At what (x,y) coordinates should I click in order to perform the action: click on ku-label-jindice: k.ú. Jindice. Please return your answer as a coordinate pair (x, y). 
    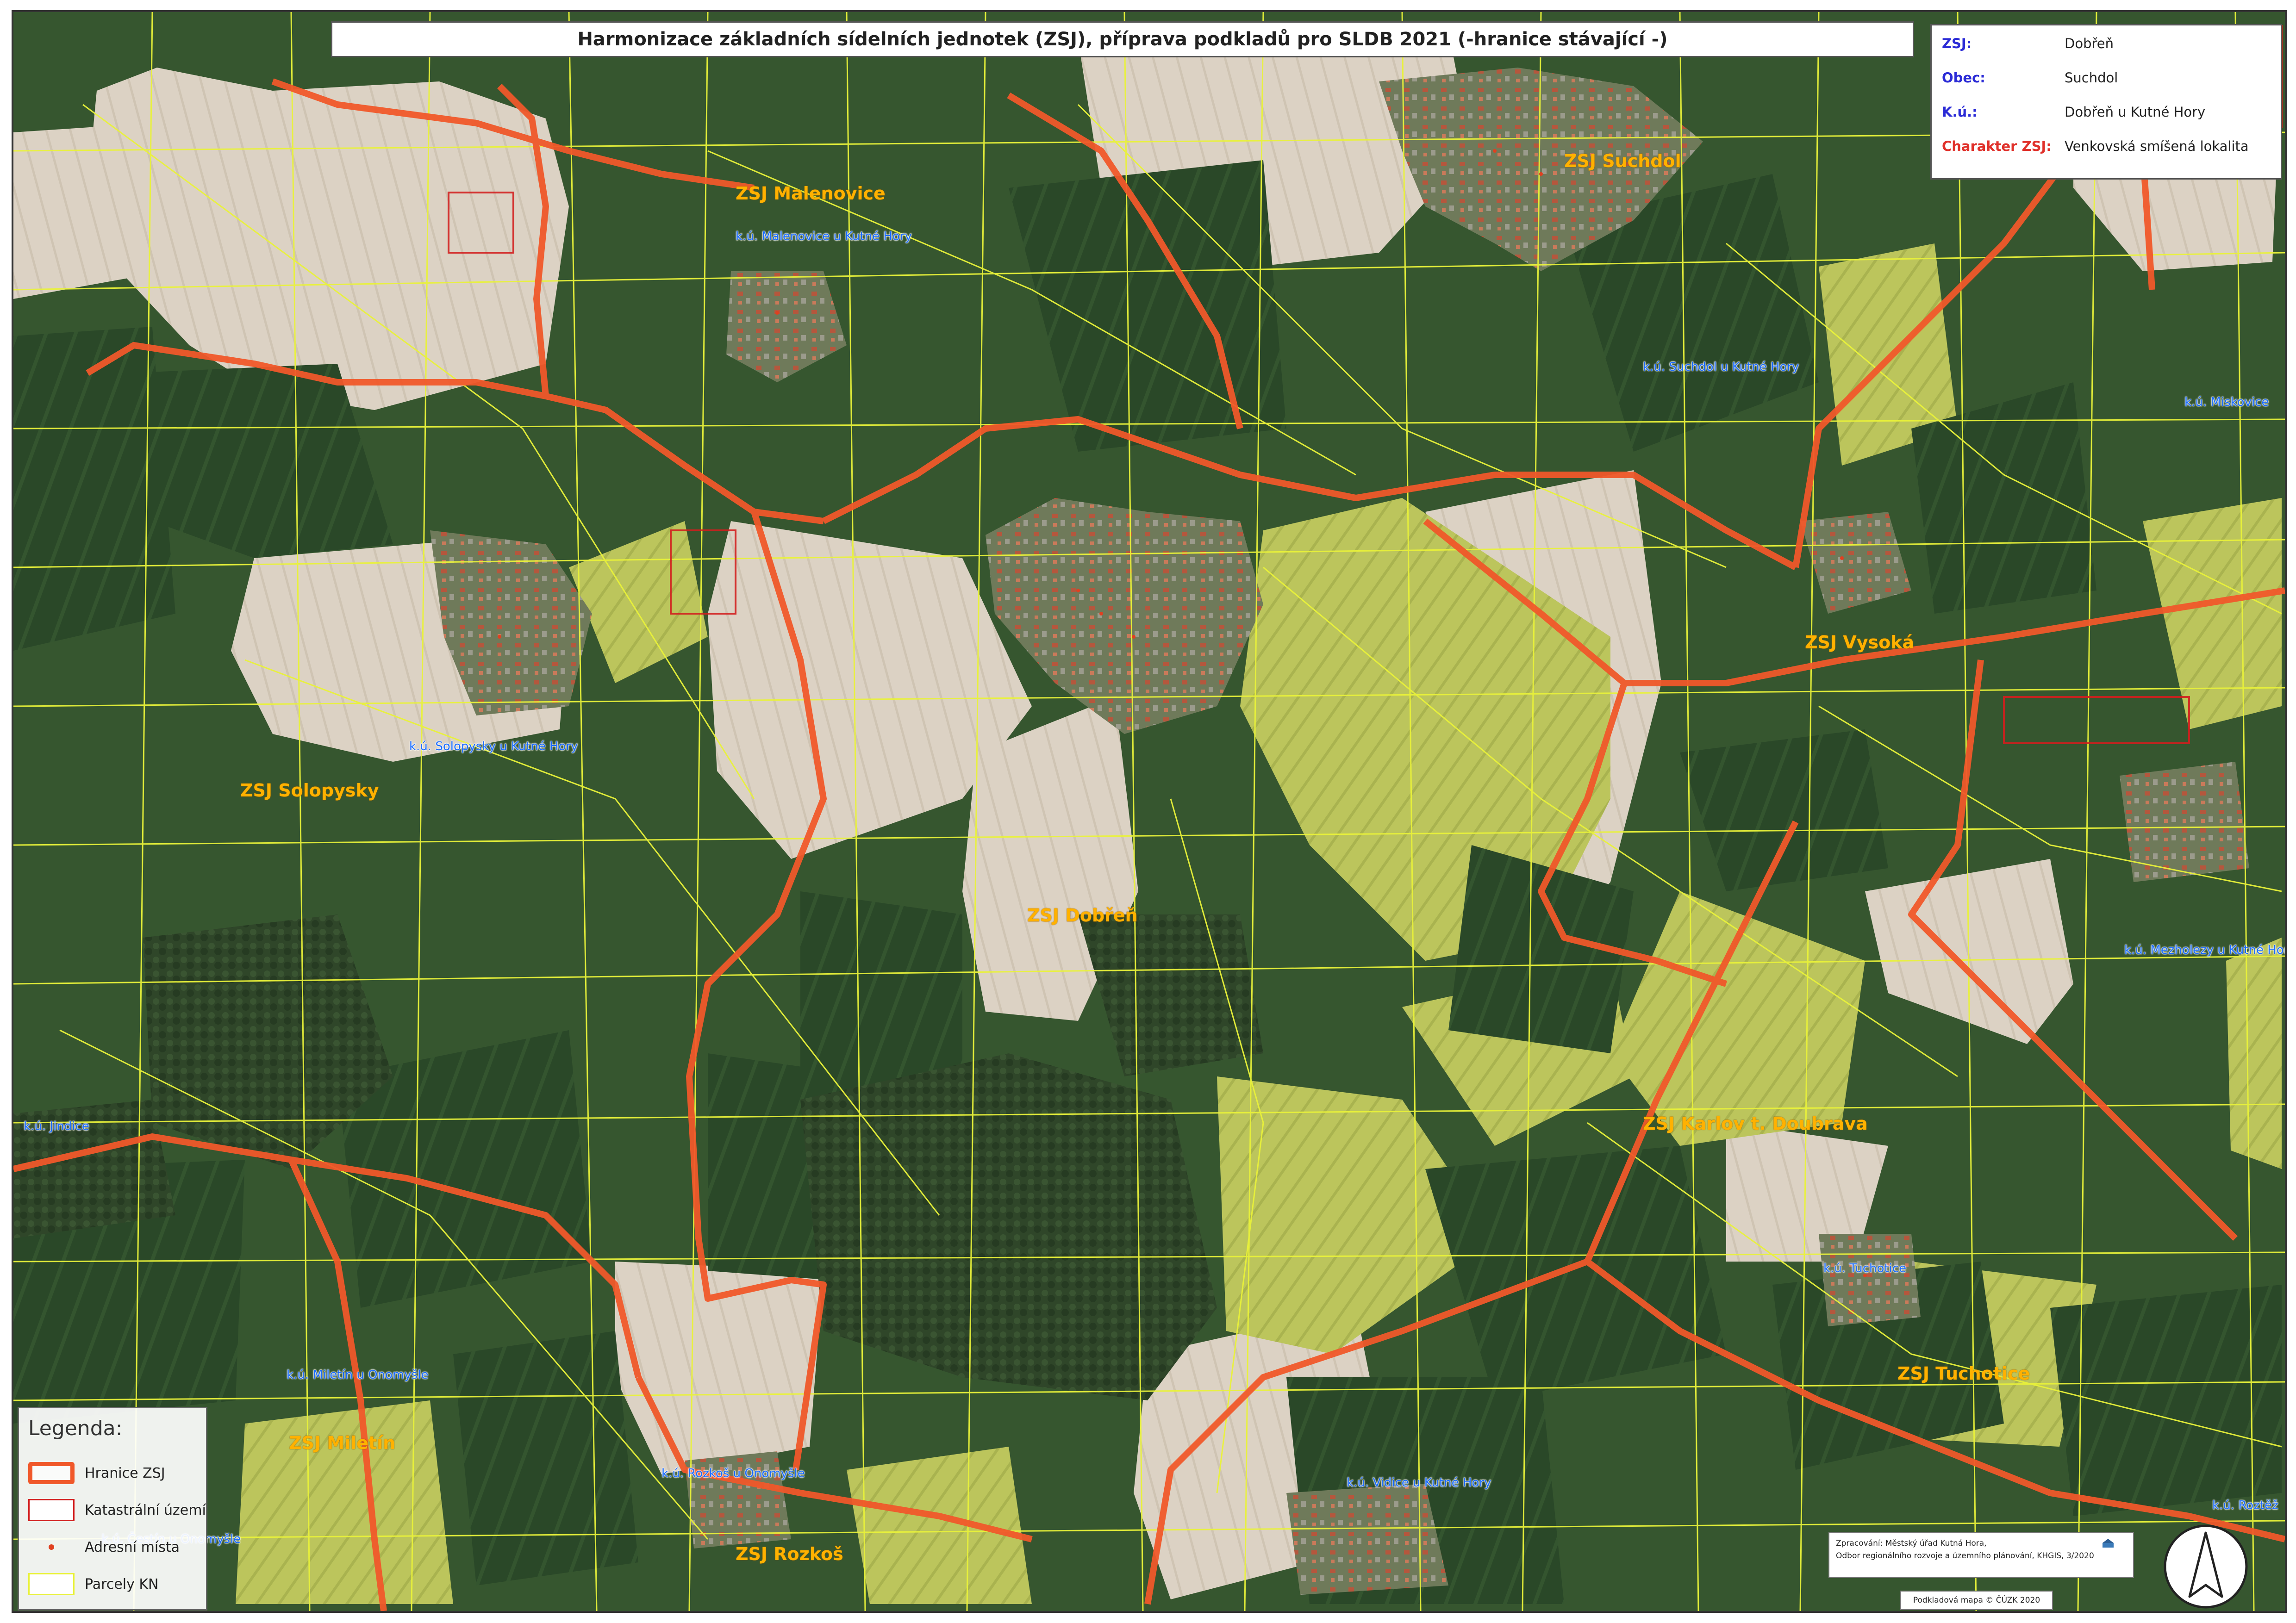
    Looking at the image, I should click on (56, 1126).